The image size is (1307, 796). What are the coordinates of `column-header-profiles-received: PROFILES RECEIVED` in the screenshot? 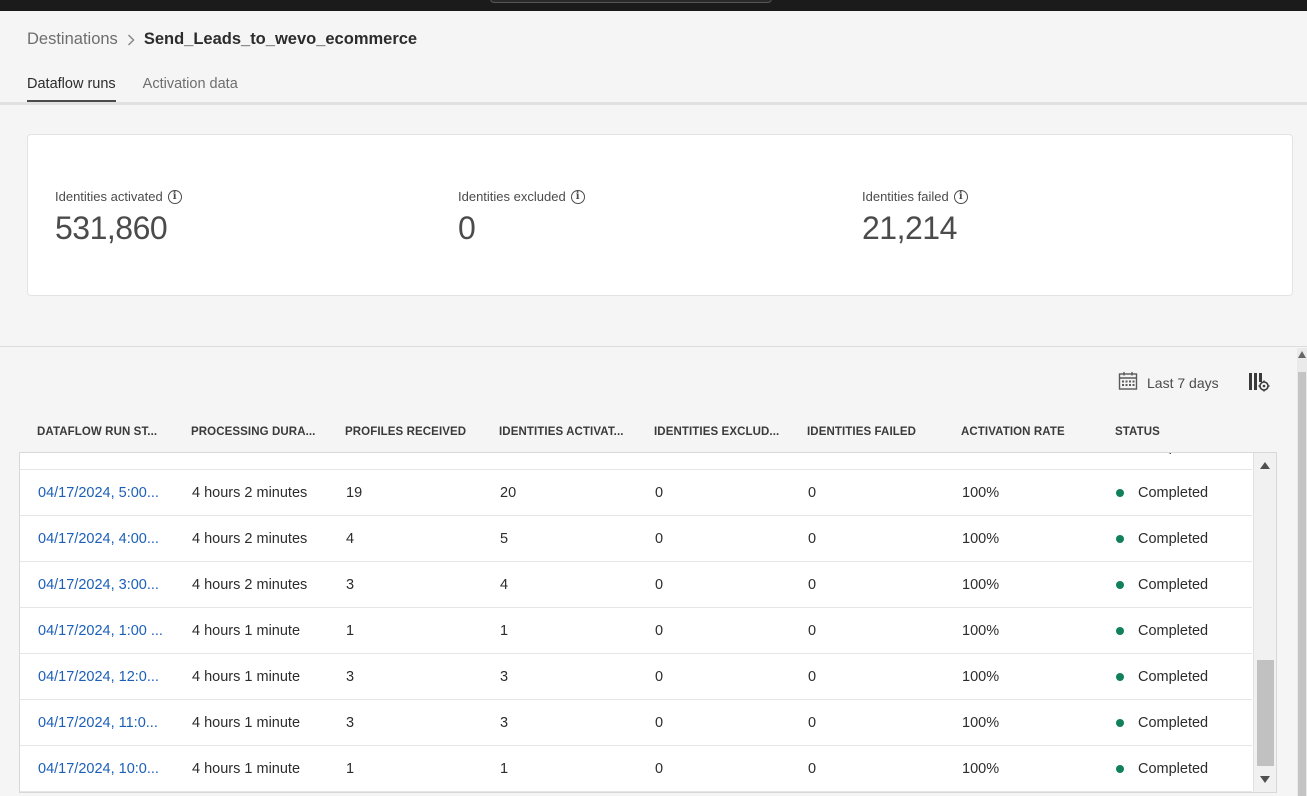 It's located at (405, 432).